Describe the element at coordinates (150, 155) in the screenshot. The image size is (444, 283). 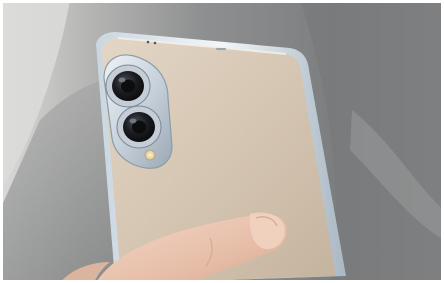
I see `flash-icon` at that location.